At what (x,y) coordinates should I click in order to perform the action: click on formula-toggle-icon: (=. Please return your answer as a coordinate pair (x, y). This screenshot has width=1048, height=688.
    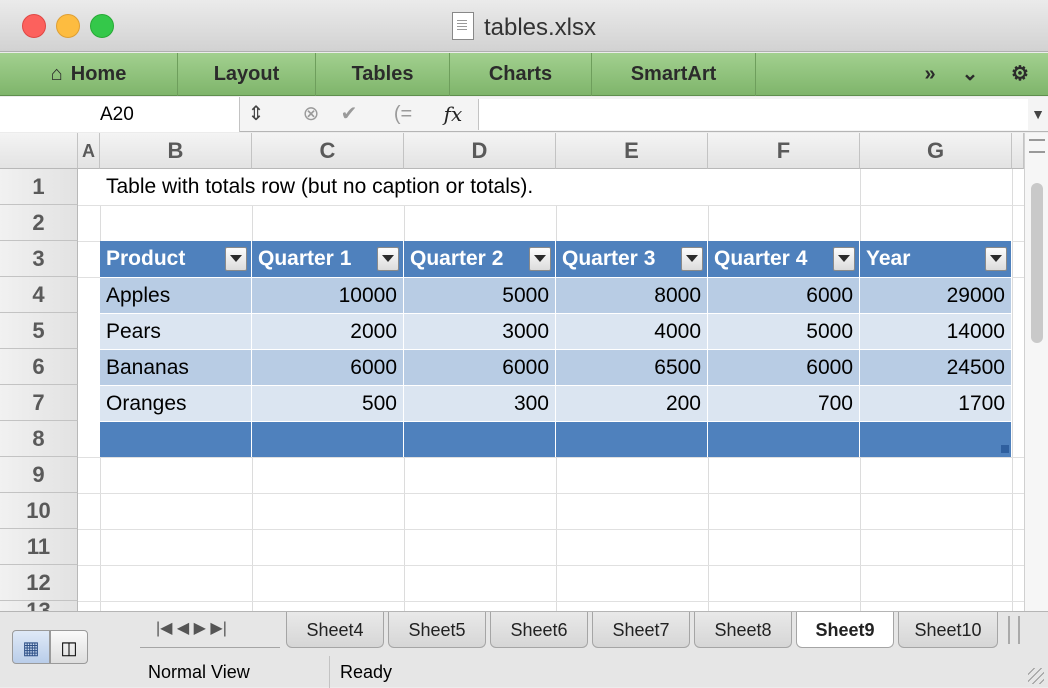
    Looking at the image, I should click on (403, 114).